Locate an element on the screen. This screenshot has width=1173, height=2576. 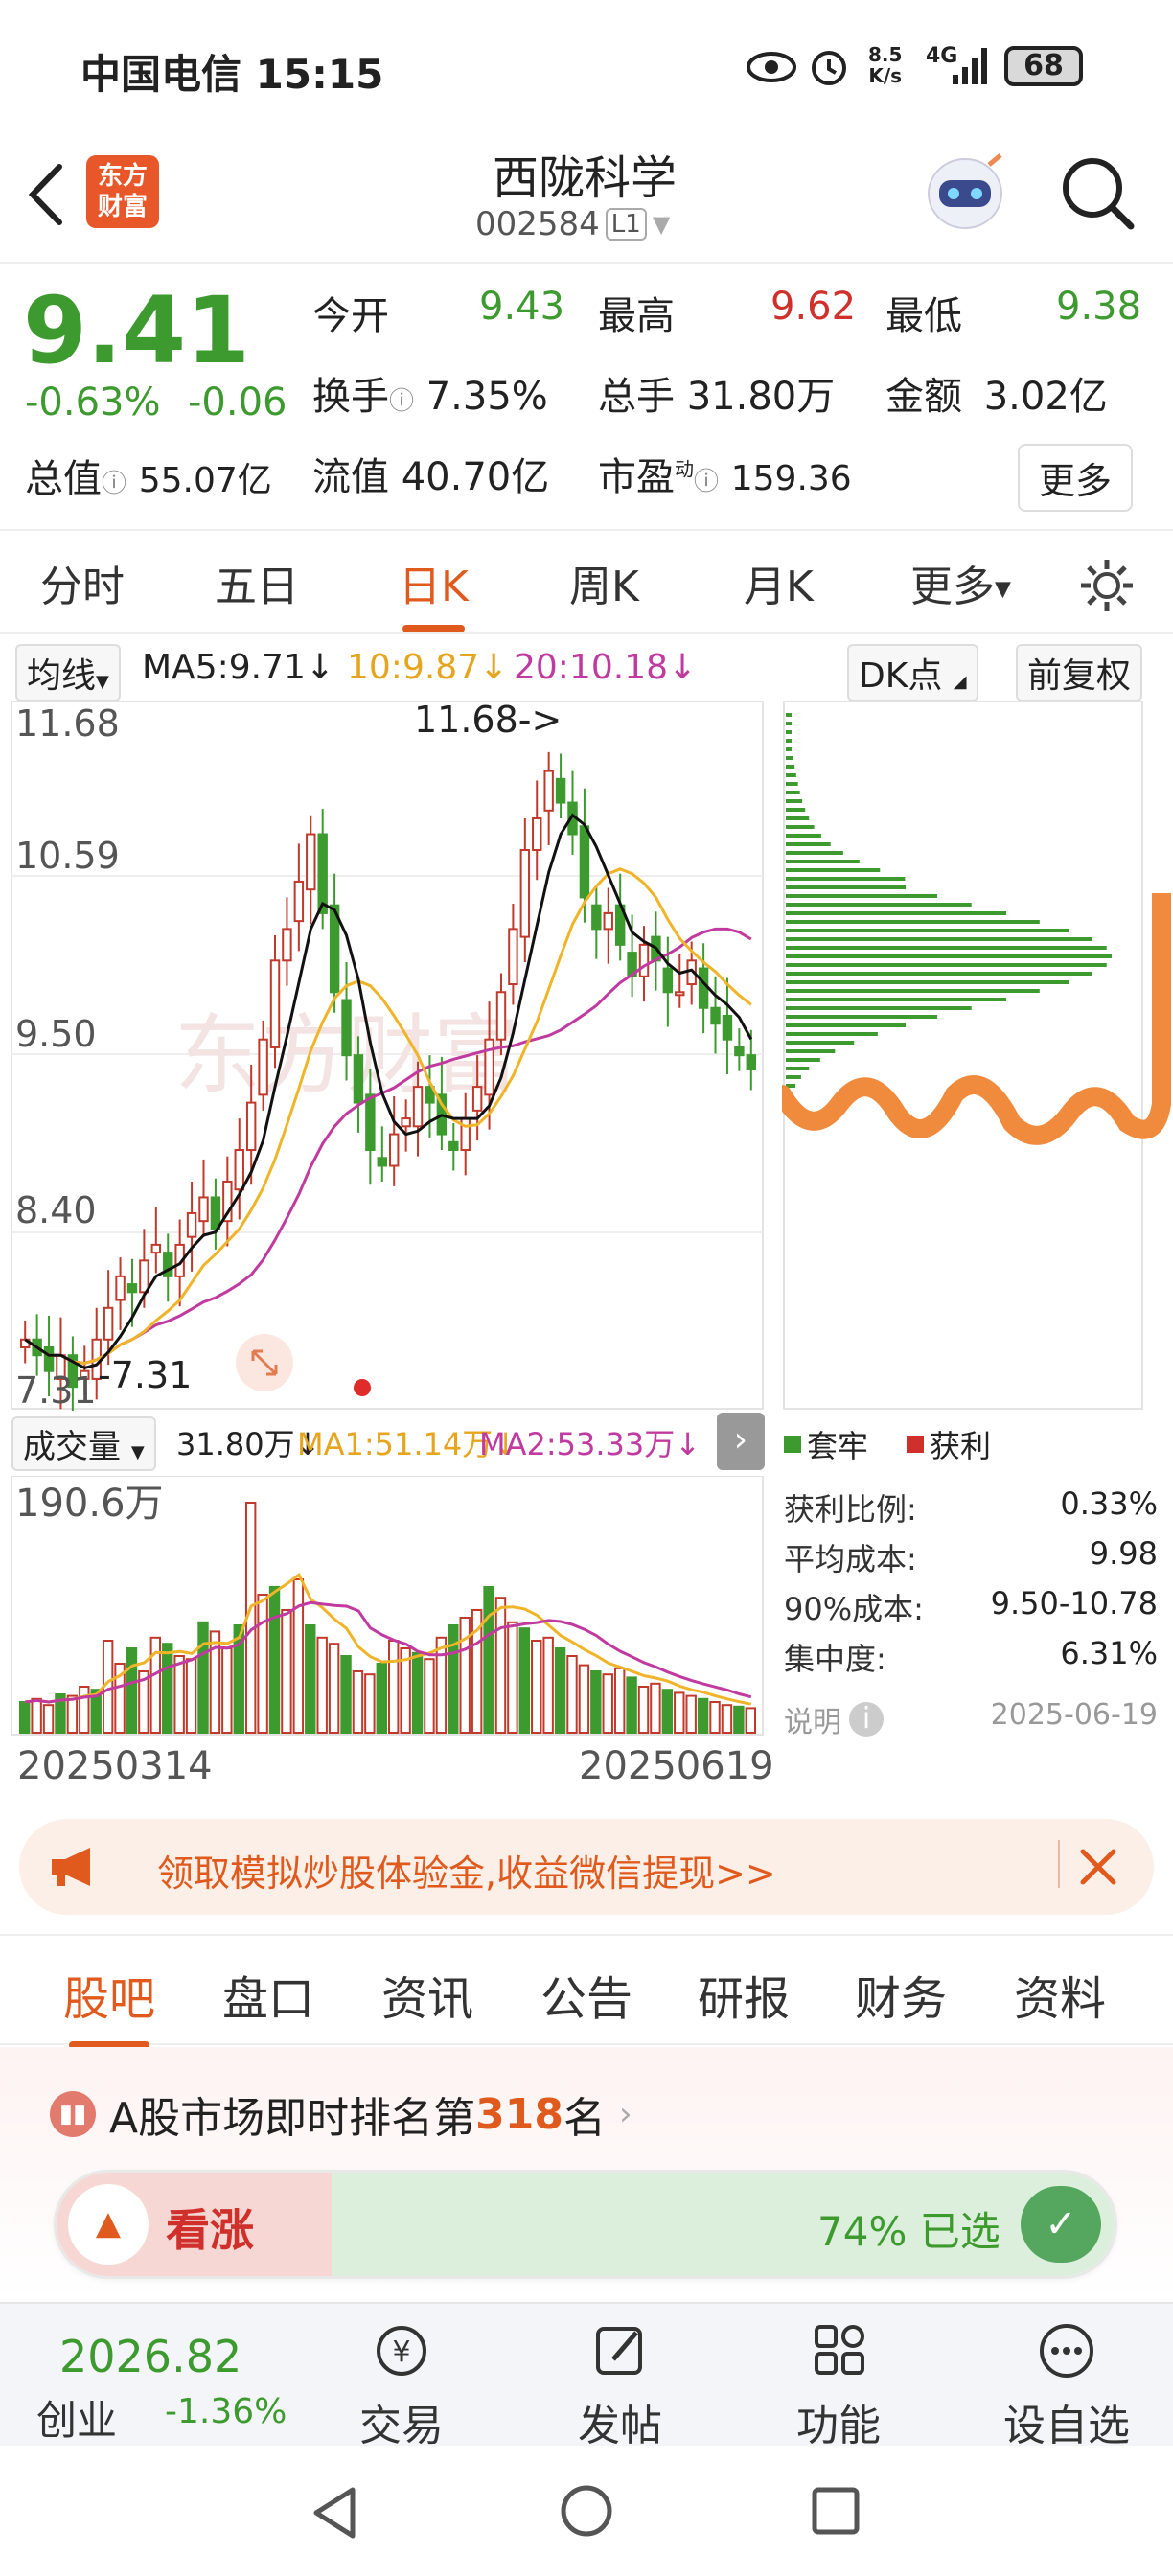
low-label: 最低 is located at coordinates (924, 316).